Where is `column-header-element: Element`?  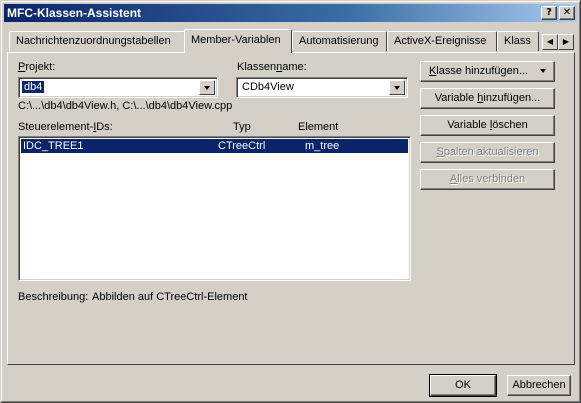
column-header-element: Element is located at coordinates (318, 127).